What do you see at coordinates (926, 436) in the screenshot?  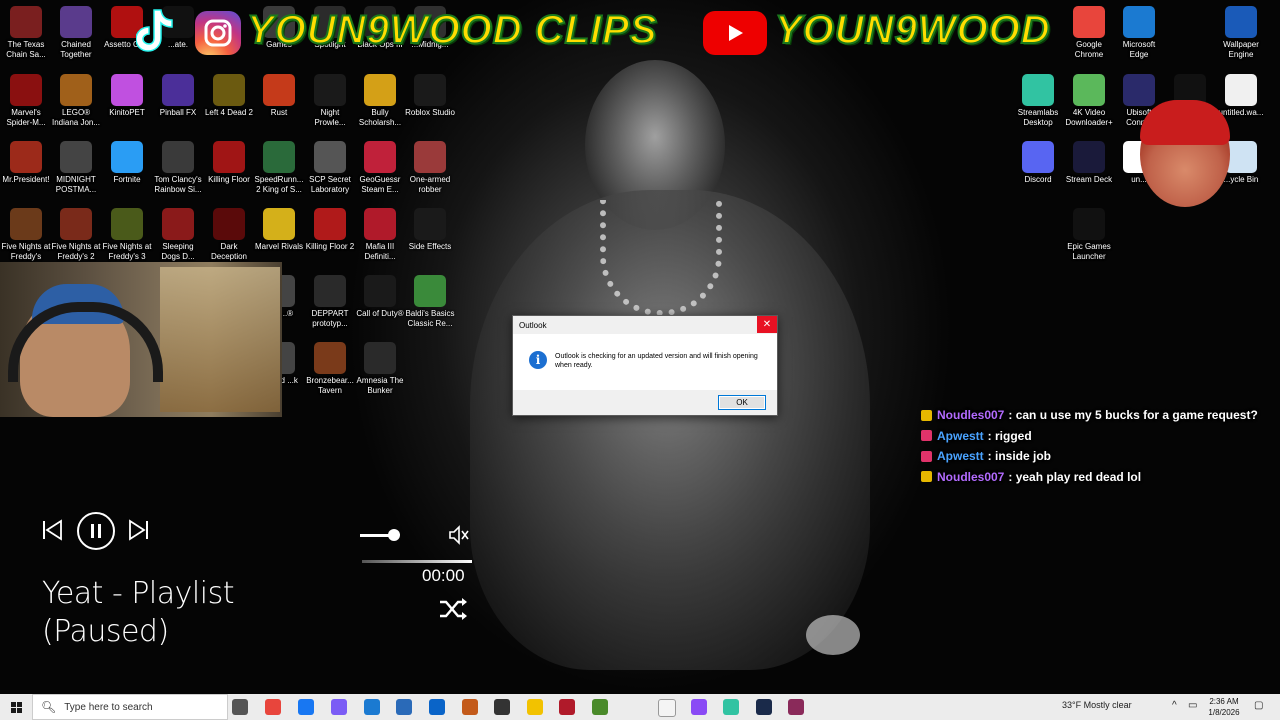 I see `chat-badge-icon` at bounding box center [926, 436].